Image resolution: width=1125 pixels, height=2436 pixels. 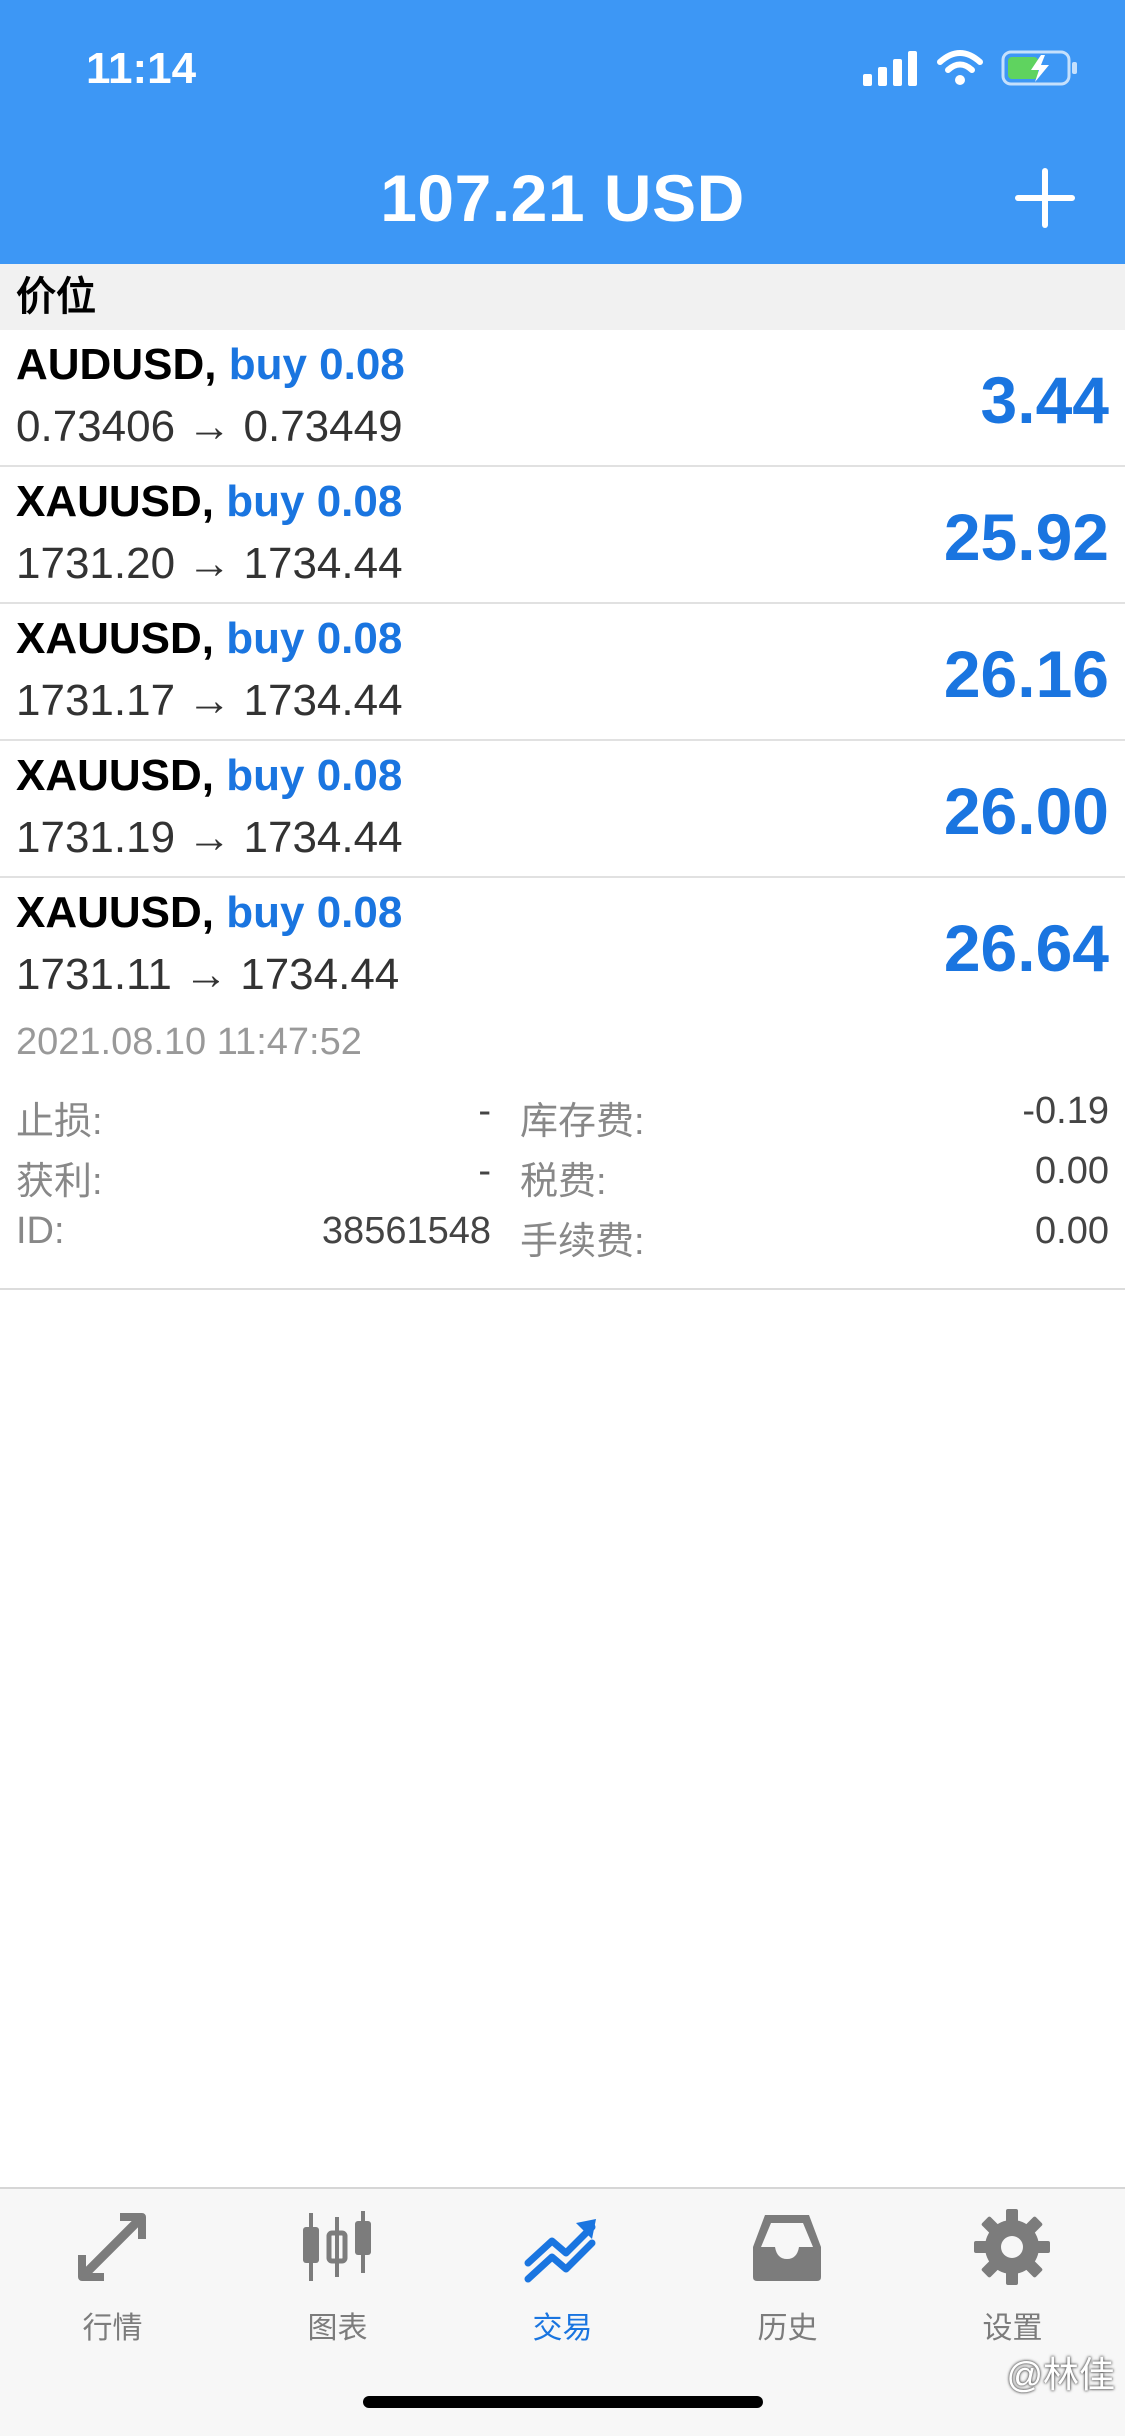 I want to click on status-icons, so click(x=971, y=68).